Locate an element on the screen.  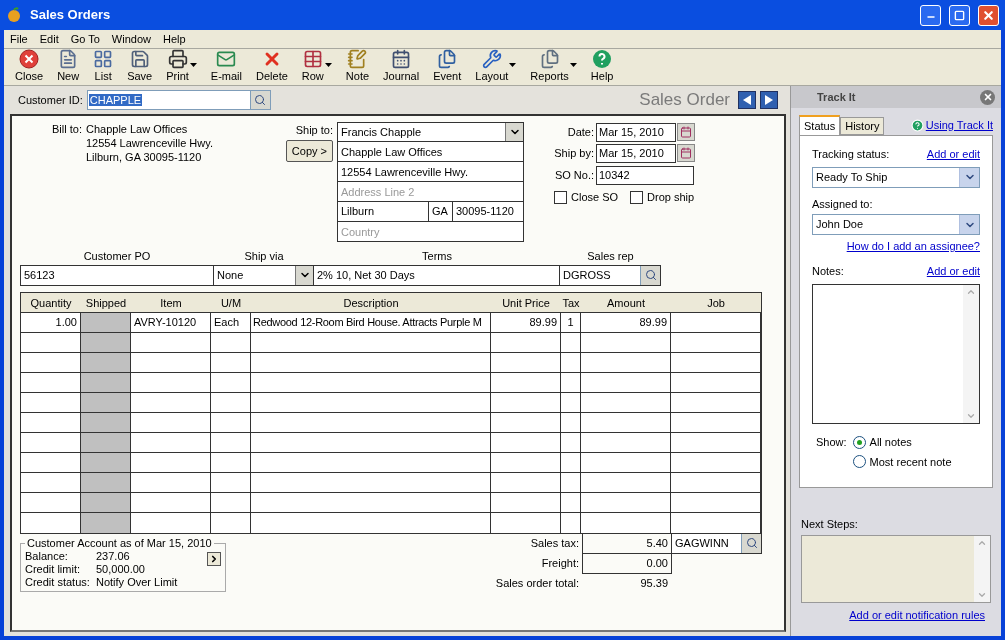
help-link: How do I add an assignee? is located at coordinates (913, 246).